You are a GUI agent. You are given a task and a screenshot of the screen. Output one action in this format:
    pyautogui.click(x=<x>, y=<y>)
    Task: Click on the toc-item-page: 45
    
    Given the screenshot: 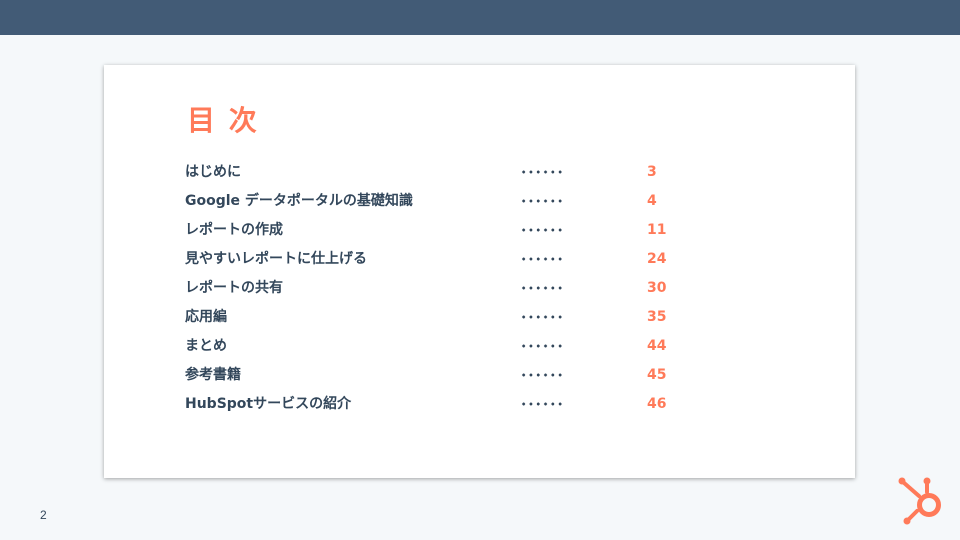 What is the action you would take?
    pyautogui.click(x=657, y=375)
    